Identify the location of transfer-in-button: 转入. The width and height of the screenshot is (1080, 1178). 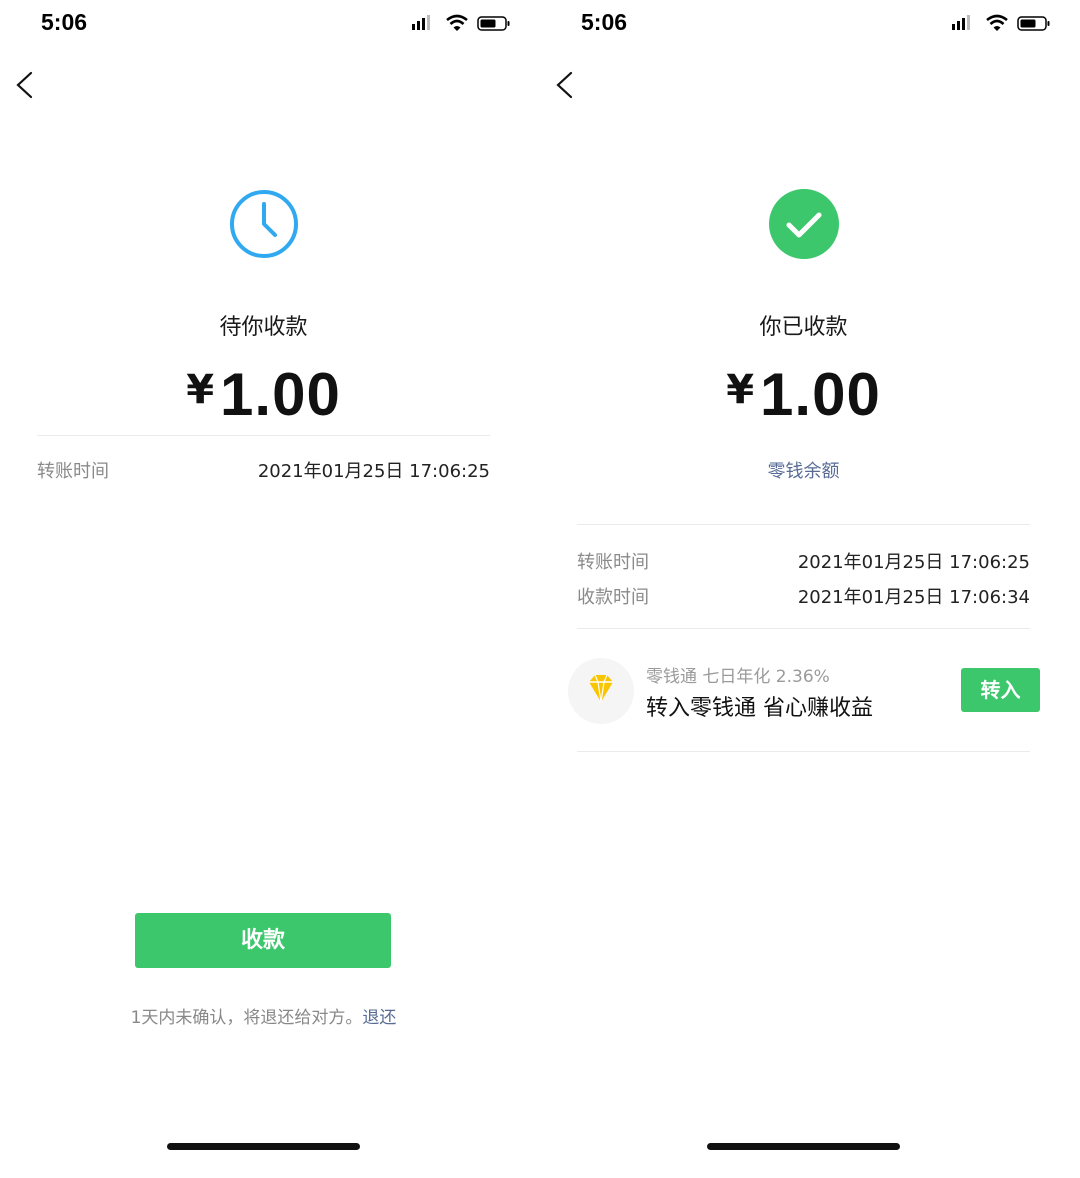
(1000, 690).